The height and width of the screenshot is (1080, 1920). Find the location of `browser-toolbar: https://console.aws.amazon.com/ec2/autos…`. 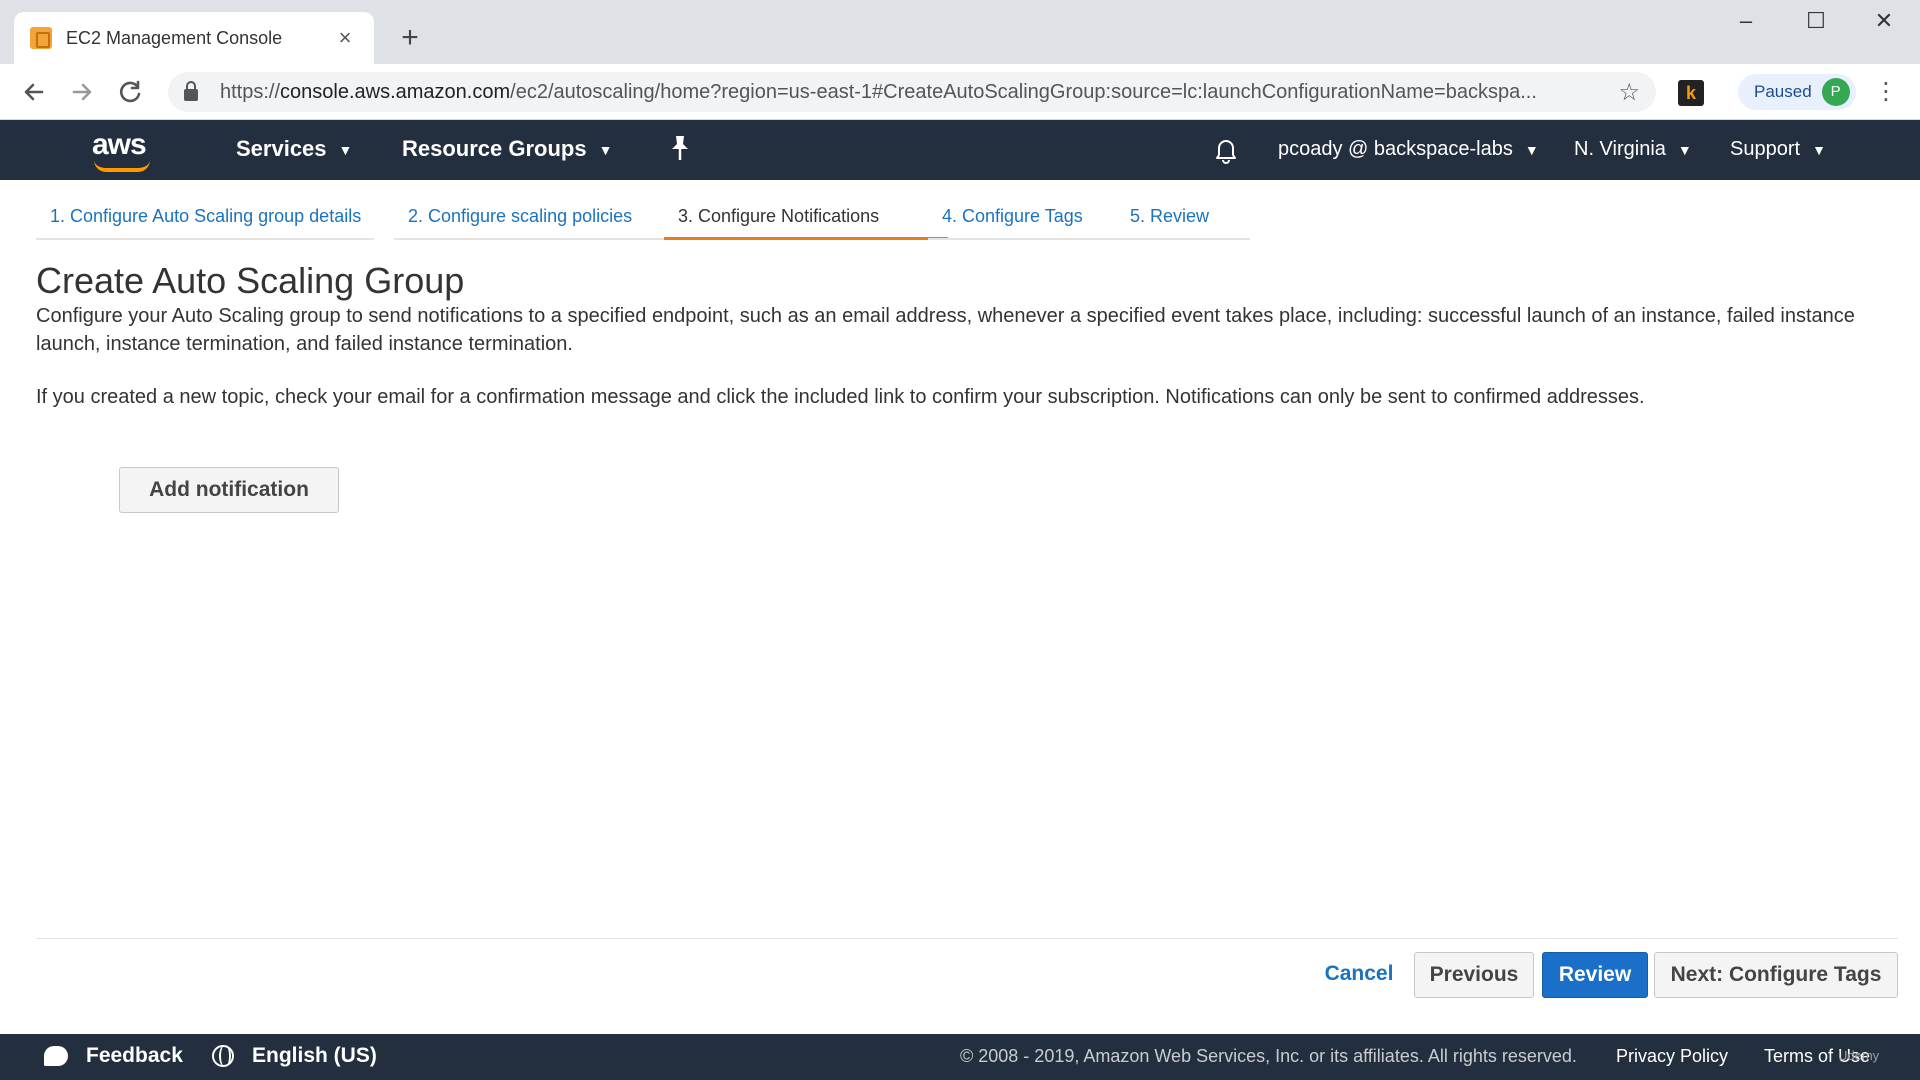

browser-toolbar: https://console.aws.amazon.com/ec2/autos… is located at coordinates (960, 92).